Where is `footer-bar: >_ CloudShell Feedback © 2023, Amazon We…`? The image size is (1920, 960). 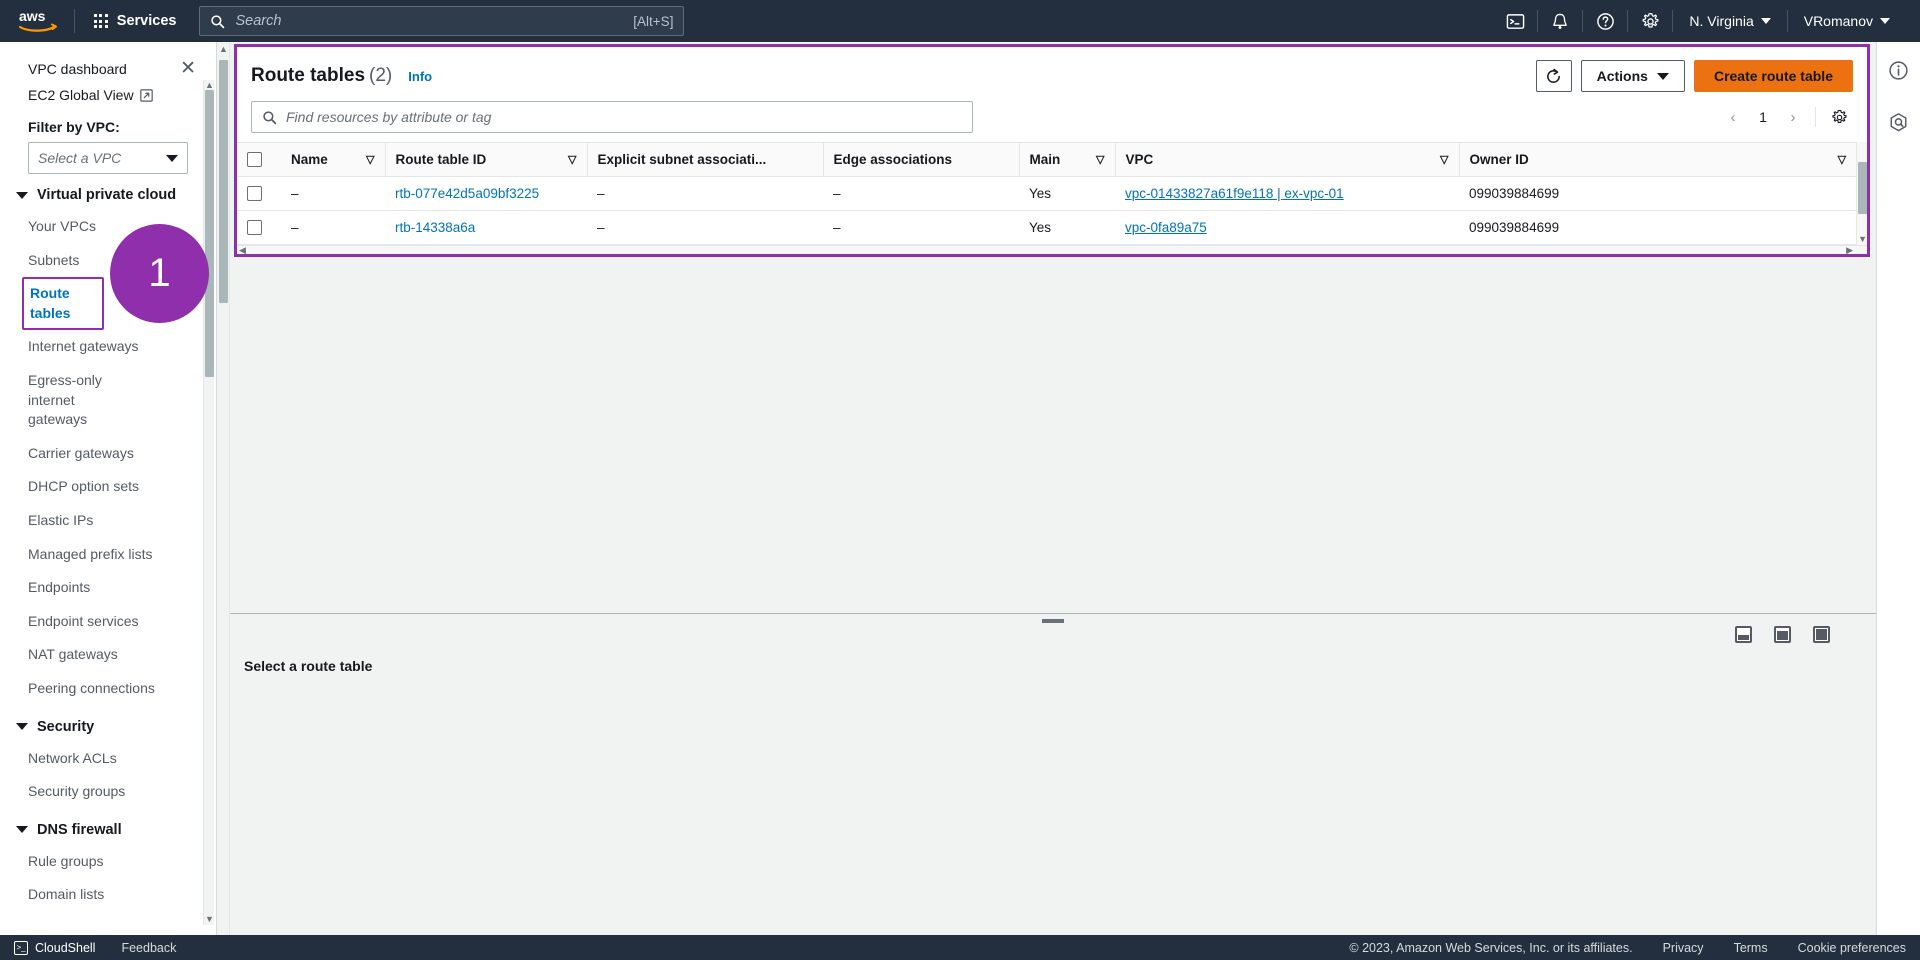
footer-bar: >_ CloudShell Feedback © 2023, Amazon We… is located at coordinates (960, 947).